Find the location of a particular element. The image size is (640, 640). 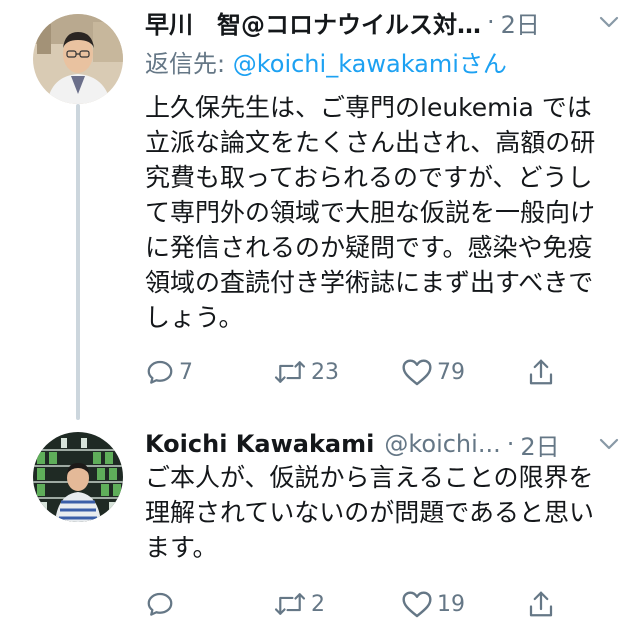

reply-button is located at coordinates (162, 604).